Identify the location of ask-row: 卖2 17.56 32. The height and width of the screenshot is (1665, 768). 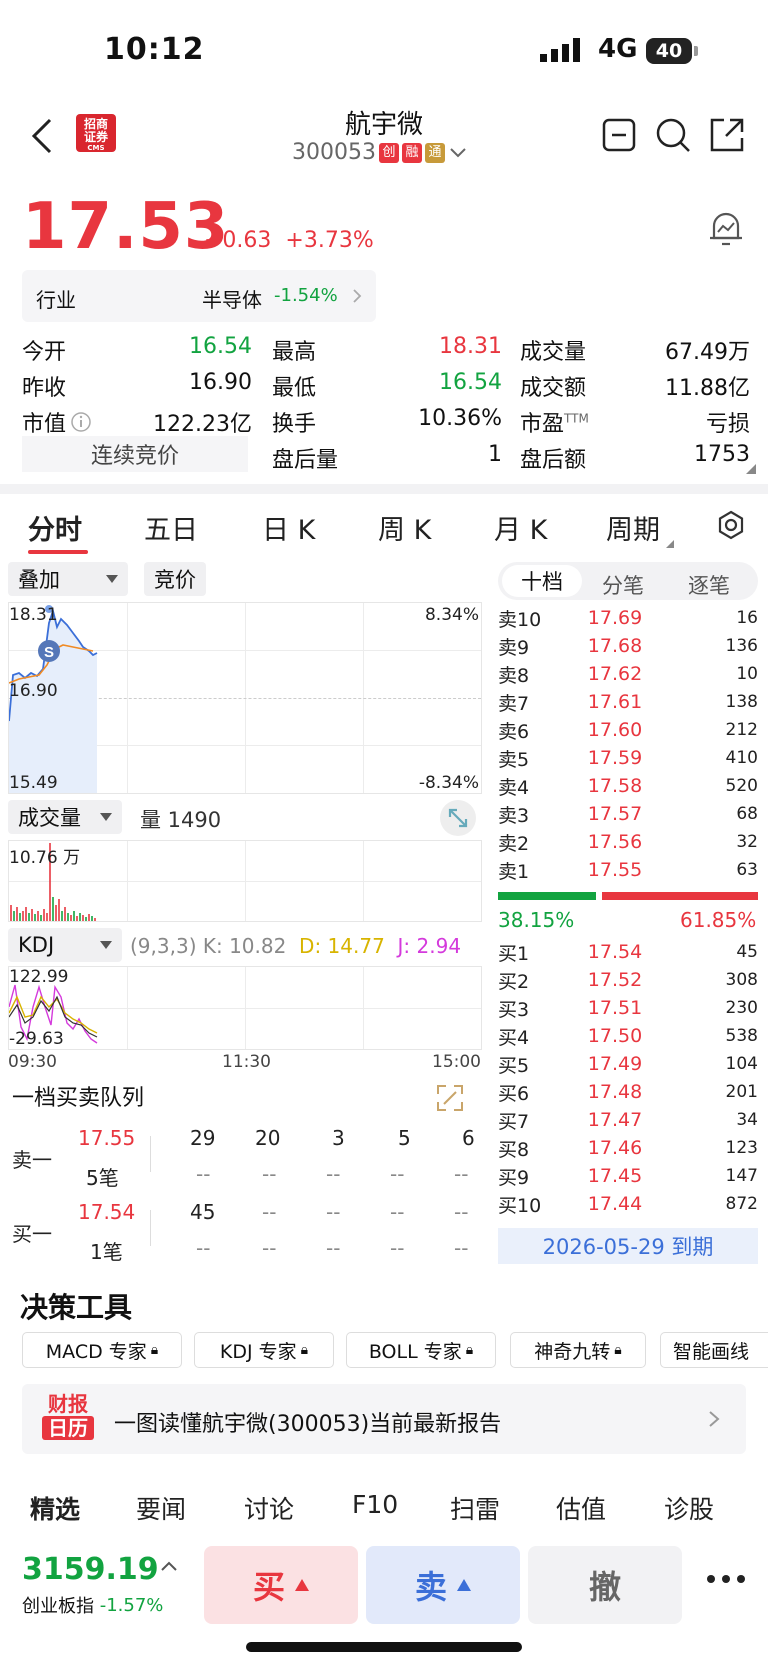
(628, 842).